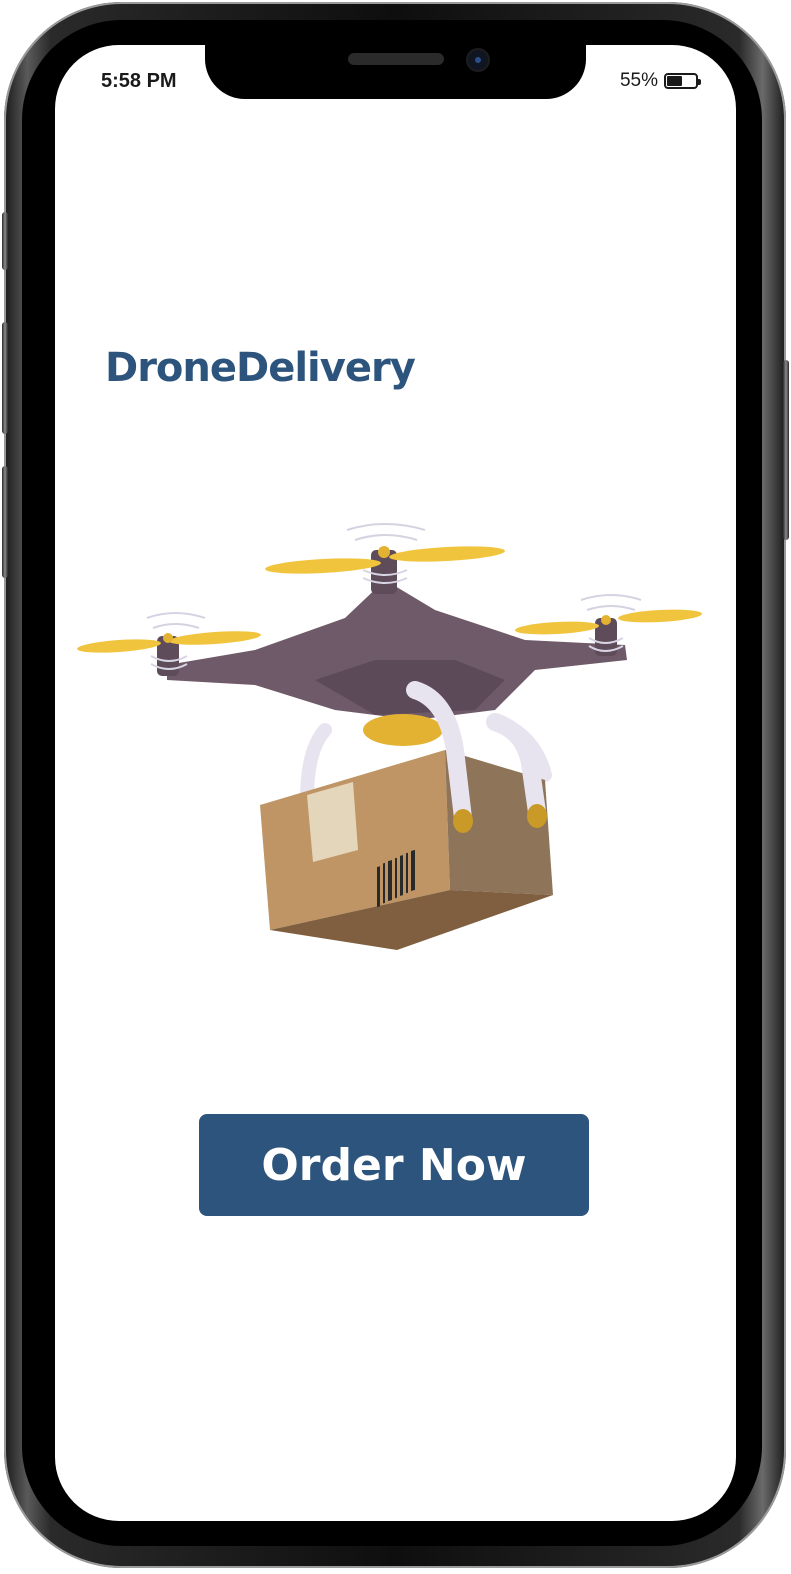 The width and height of the screenshot is (791, 1574). Describe the element at coordinates (786, 450) in the screenshot. I see `power-button` at that location.